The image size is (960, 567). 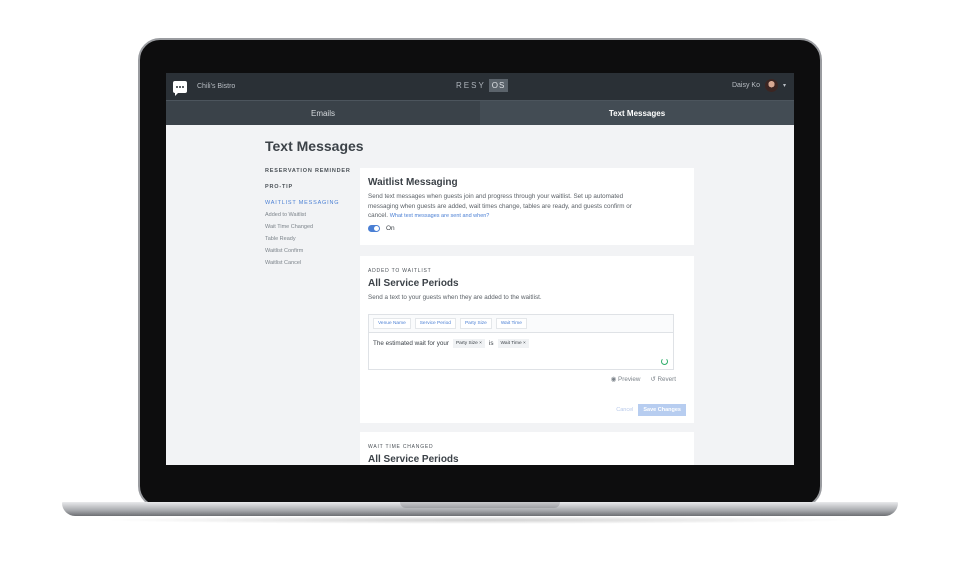 I want to click on sidebar-item-waitlist-messaging: WAITLIST MESSAGING, so click(x=315, y=203).